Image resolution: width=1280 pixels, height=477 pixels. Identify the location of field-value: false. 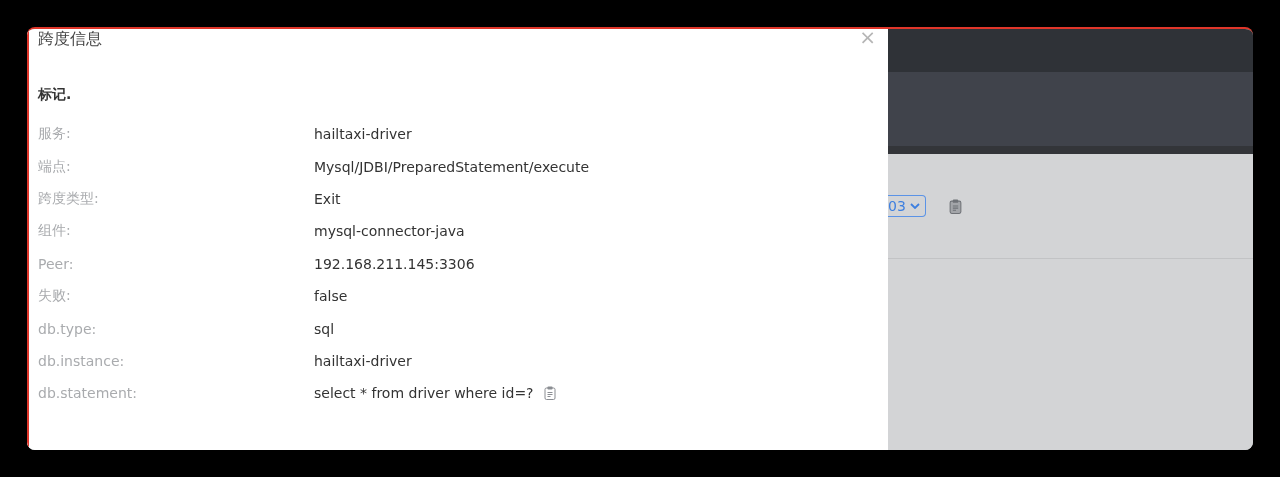
(331, 296).